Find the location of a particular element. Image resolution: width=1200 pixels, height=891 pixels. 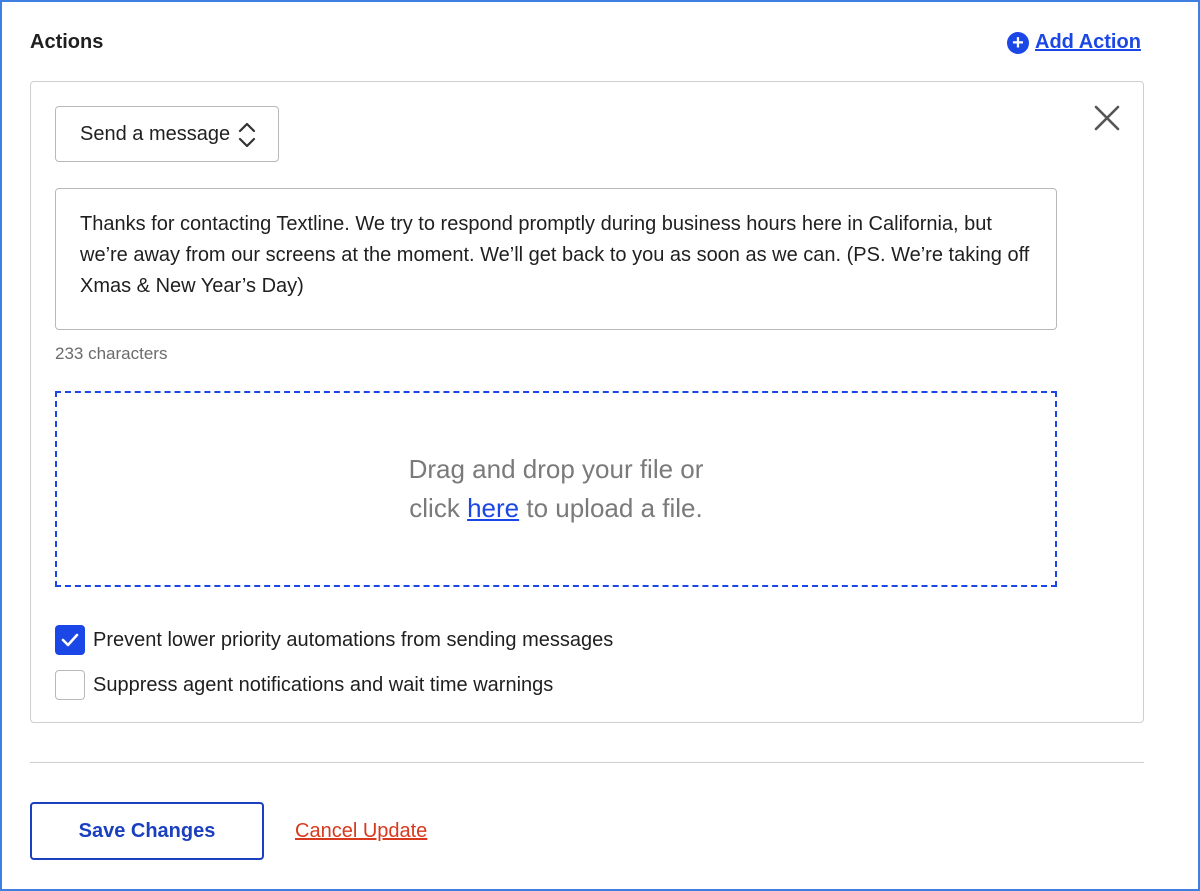

checkmark-icon is located at coordinates (70, 640).